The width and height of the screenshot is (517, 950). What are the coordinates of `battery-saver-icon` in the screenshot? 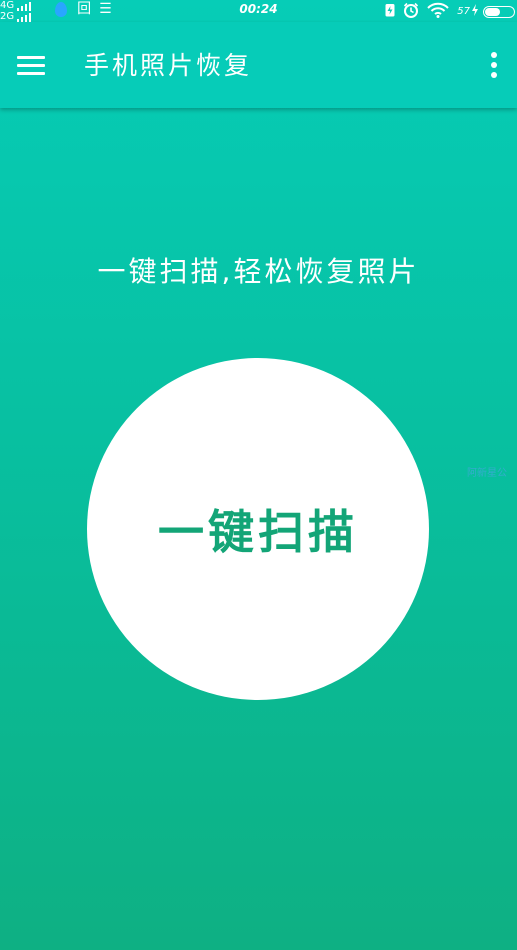 It's located at (390, 11).